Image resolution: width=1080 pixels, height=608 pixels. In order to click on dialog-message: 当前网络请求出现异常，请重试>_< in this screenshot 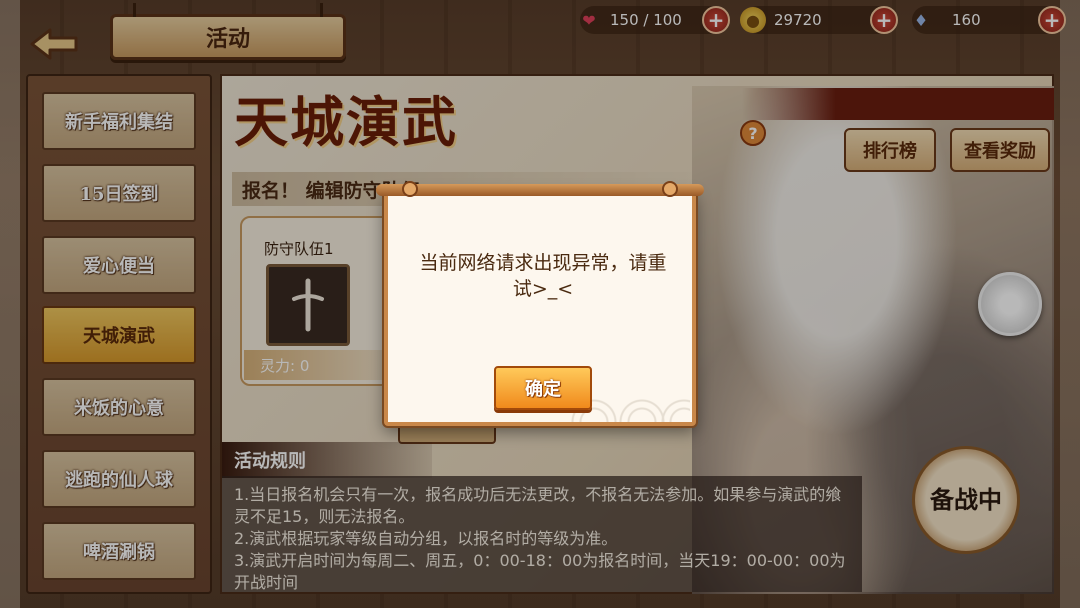, I will do `click(543, 276)`.